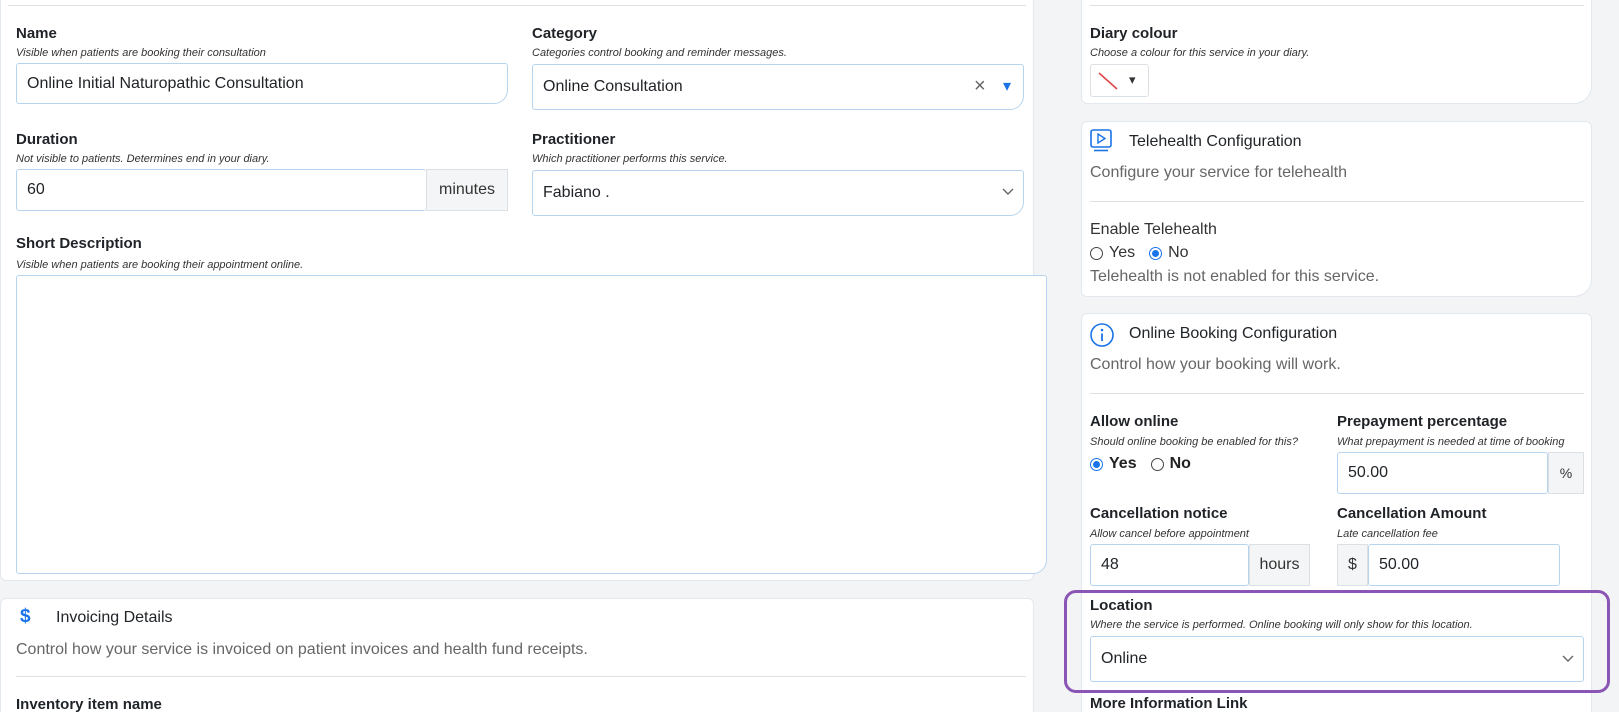  I want to click on cancellation-notice-value: 48, so click(1110, 564).